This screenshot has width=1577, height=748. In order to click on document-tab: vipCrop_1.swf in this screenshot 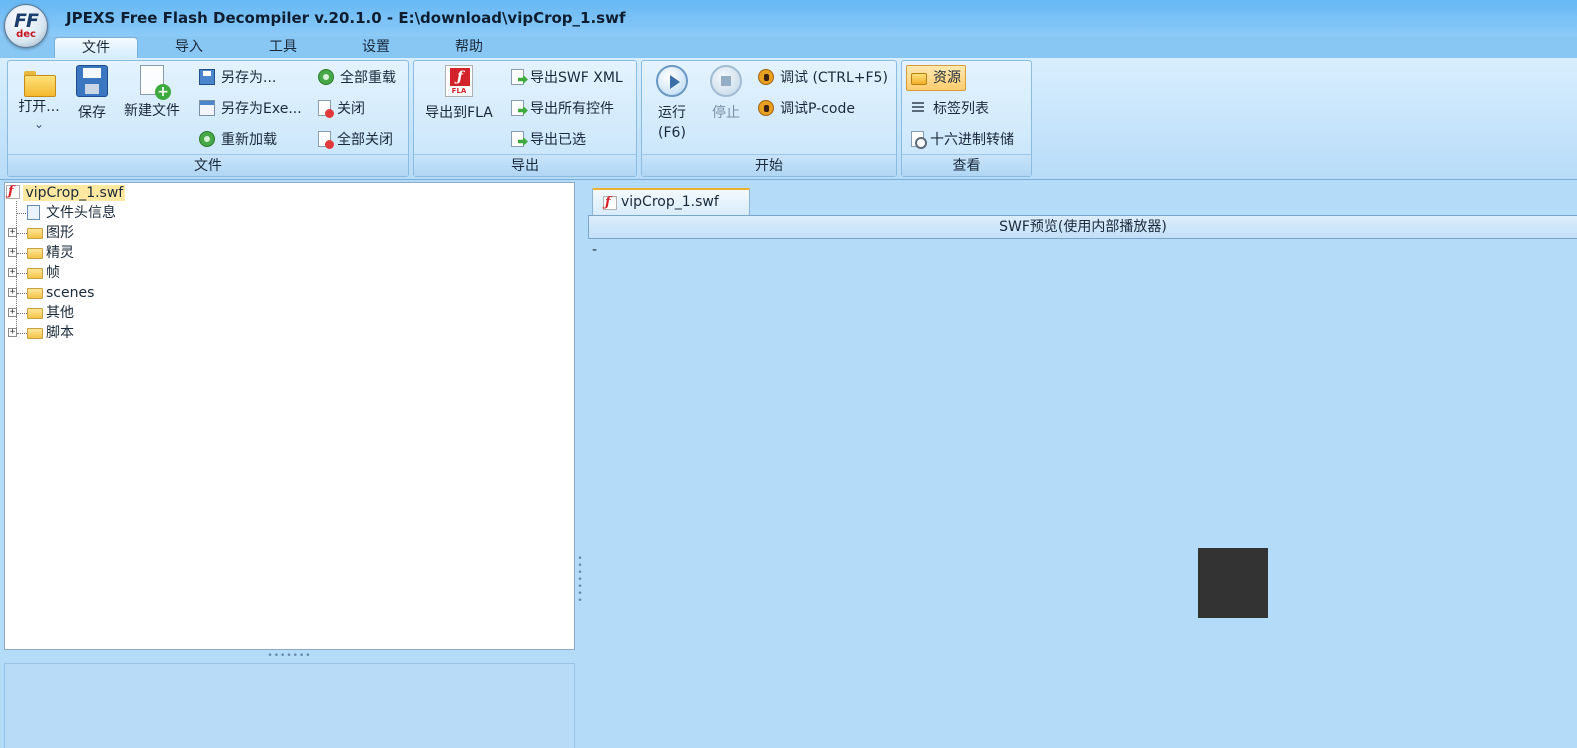, I will do `click(671, 201)`.